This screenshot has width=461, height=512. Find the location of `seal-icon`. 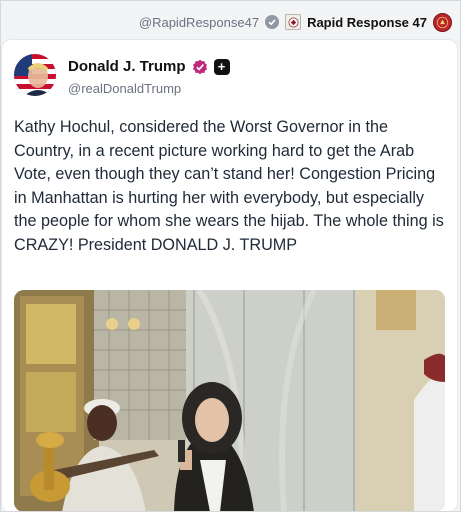

seal-icon is located at coordinates (293, 22).